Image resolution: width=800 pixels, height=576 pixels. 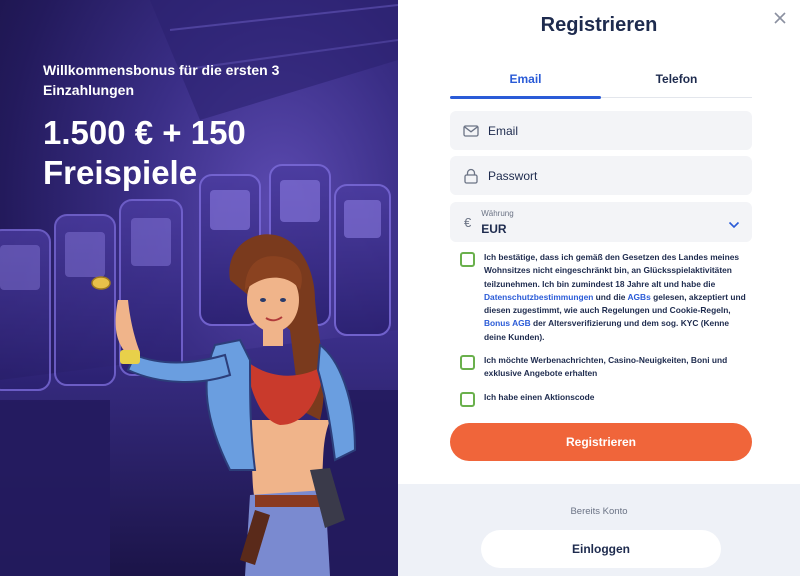 What do you see at coordinates (599, 511) in the screenshot?
I see `existing-account-text: Bereits Konto` at bounding box center [599, 511].